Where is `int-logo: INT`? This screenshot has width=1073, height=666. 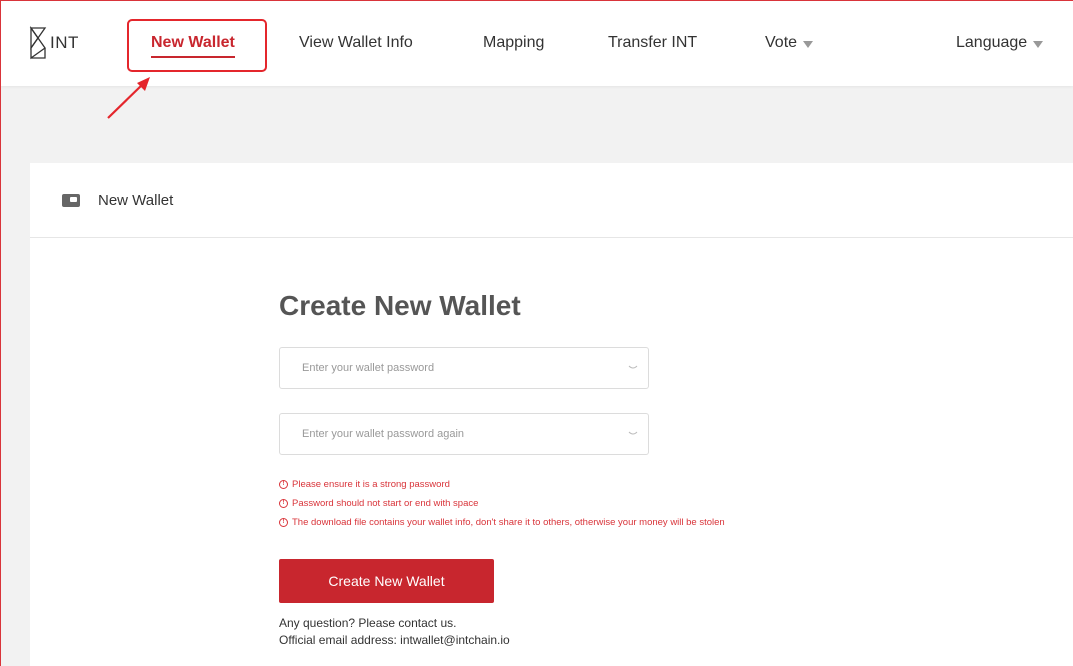
int-logo: INT is located at coordinates (53, 43).